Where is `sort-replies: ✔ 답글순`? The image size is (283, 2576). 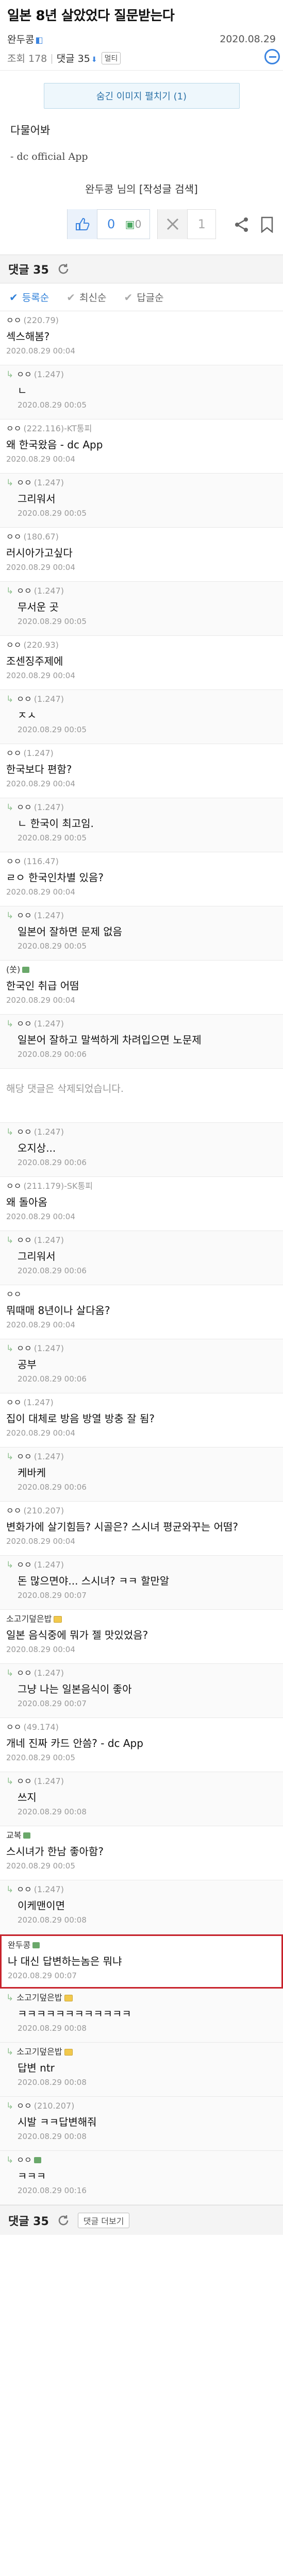
sort-replies: ✔ 답글순 is located at coordinates (143, 297).